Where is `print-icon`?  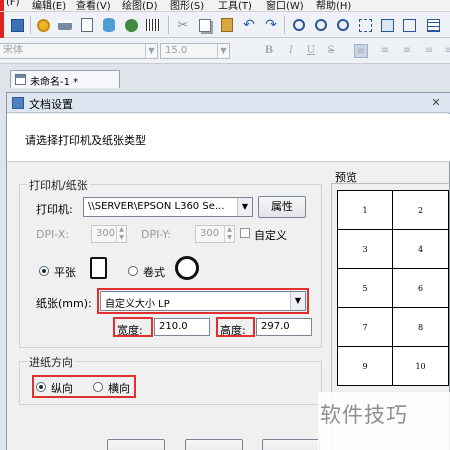 print-icon is located at coordinates (65, 25).